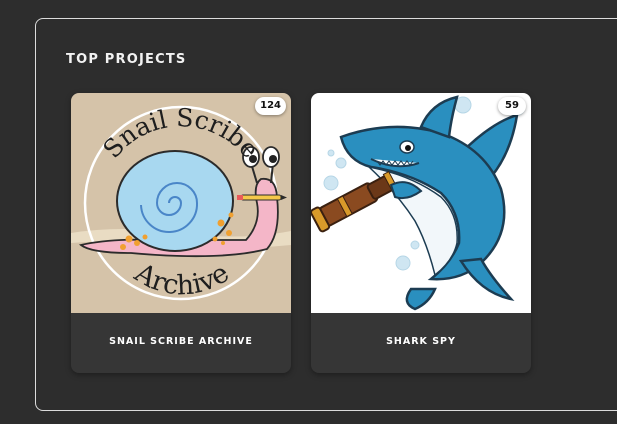  What do you see at coordinates (270, 106) in the screenshot?
I see `project-count-badge: 124` at bounding box center [270, 106].